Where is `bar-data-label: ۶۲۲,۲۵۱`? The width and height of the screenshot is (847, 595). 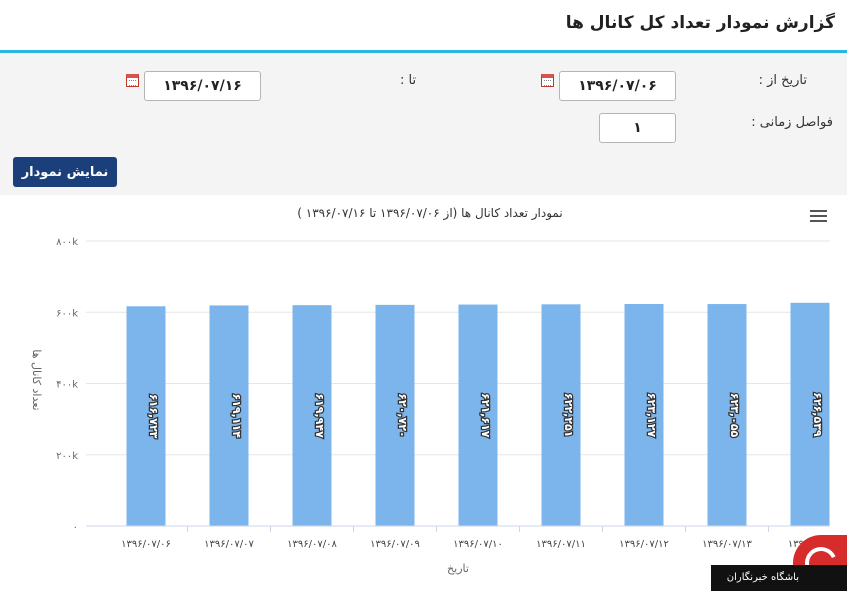
bar-data-label: ۶۲۲,۲۵۱ is located at coordinates (568, 415).